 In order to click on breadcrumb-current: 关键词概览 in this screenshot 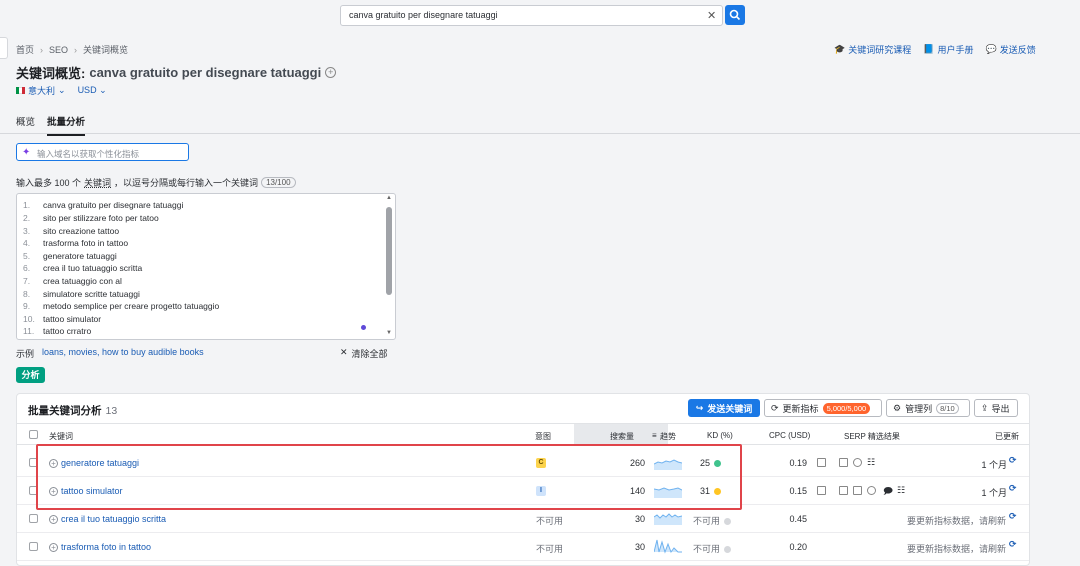, I will do `click(106, 50)`.